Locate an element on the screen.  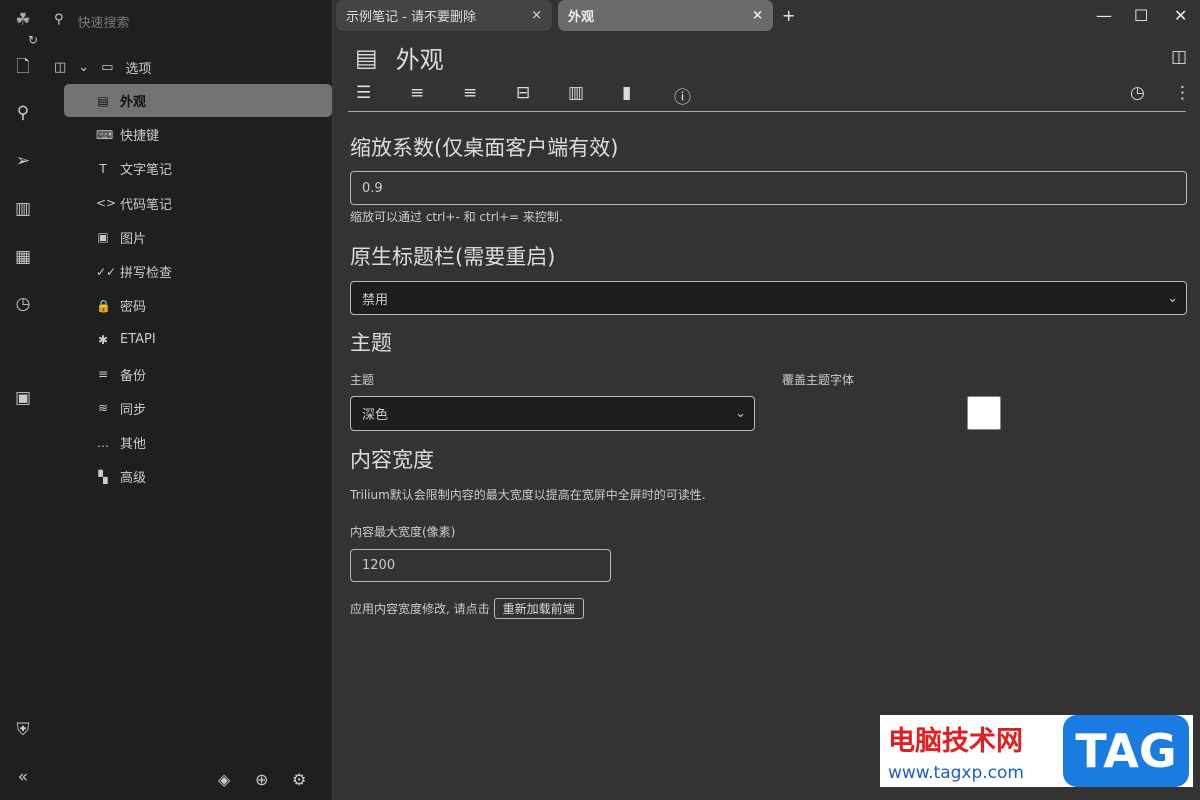
maximize-icon: ☐ is located at coordinates (1141, 15).